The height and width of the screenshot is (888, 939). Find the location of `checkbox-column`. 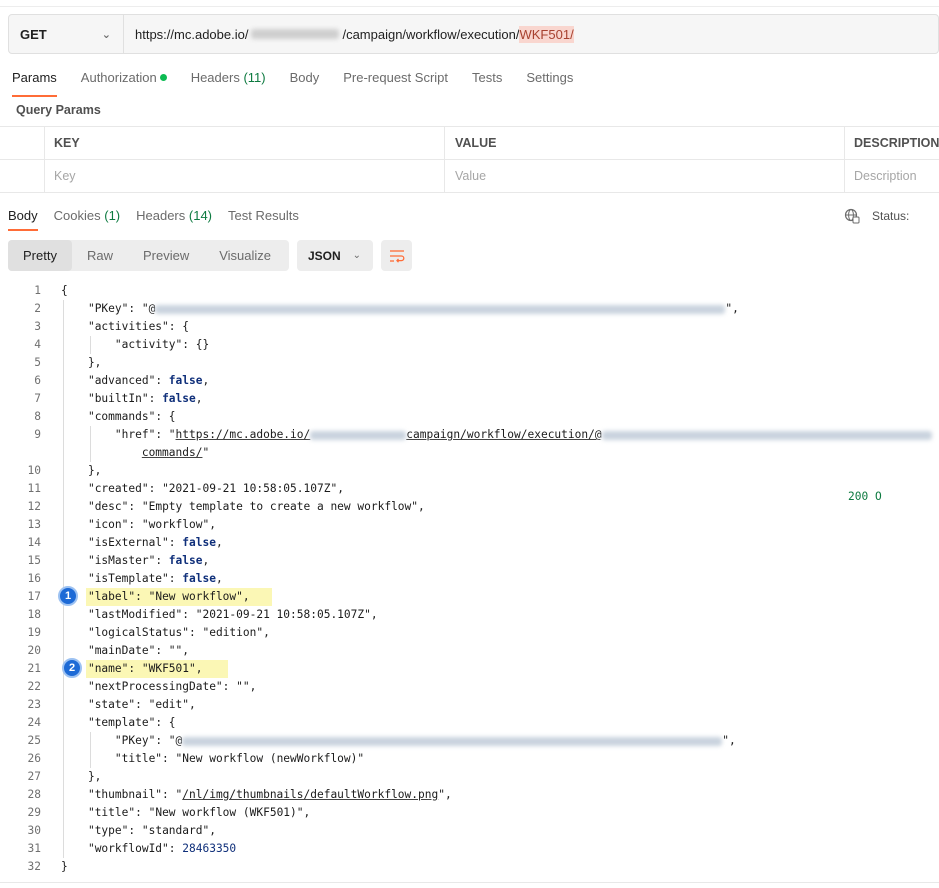

checkbox-column is located at coordinates (22, 143).